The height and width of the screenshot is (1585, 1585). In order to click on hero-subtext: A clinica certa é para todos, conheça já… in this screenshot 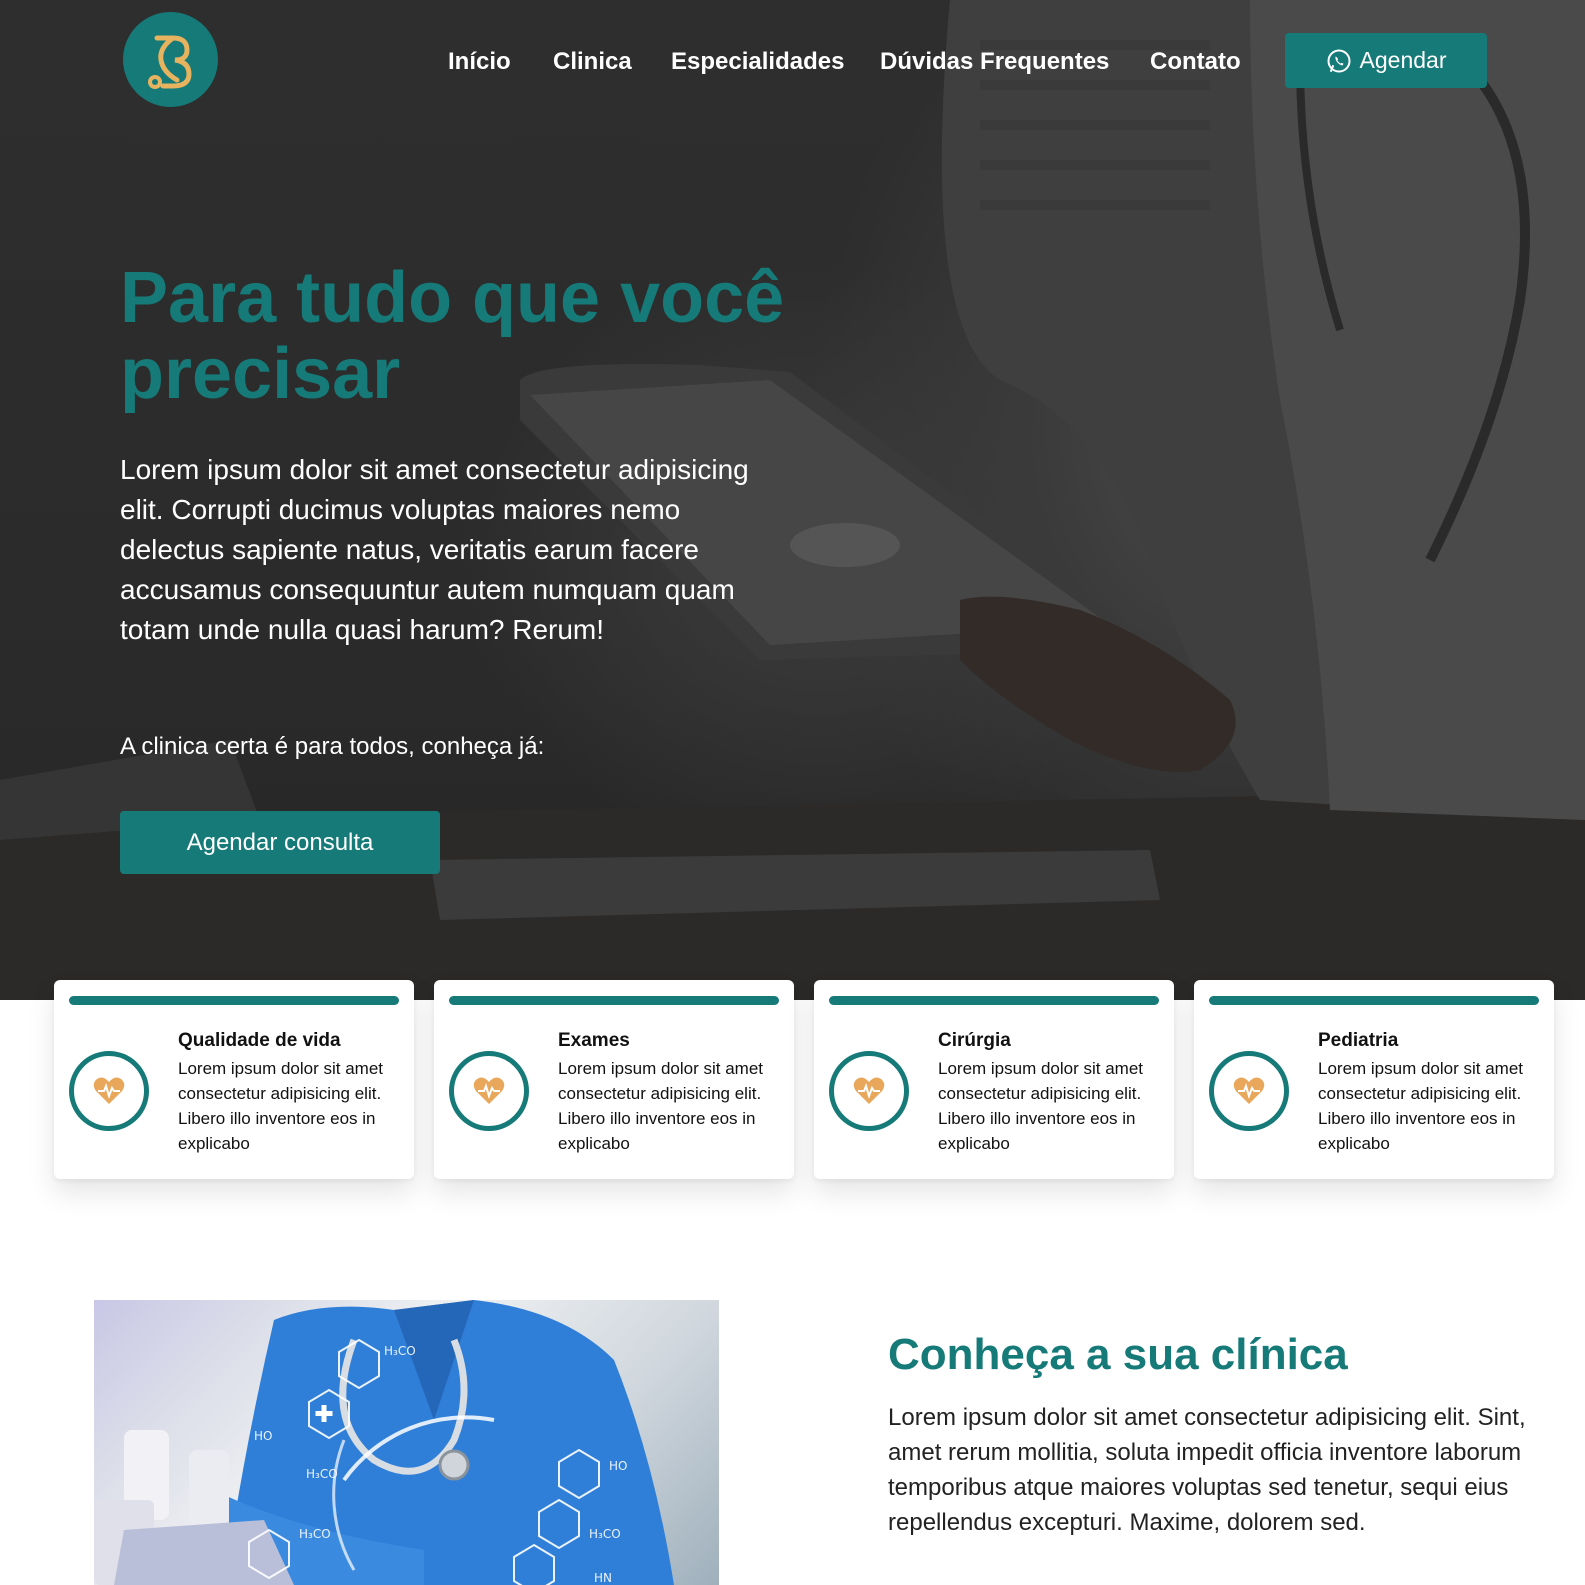, I will do `click(332, 746)`.